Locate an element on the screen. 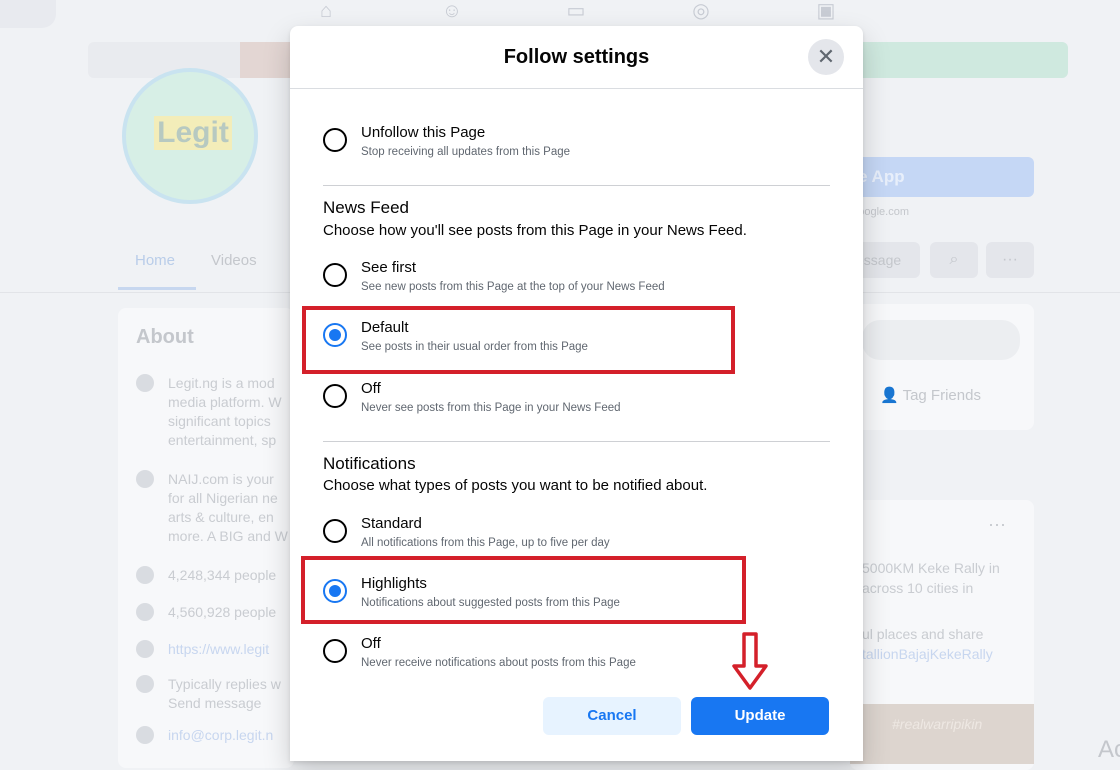 The image size is (1120, 770). news-feed-title: News Feed is located at coordinates (366, 207).